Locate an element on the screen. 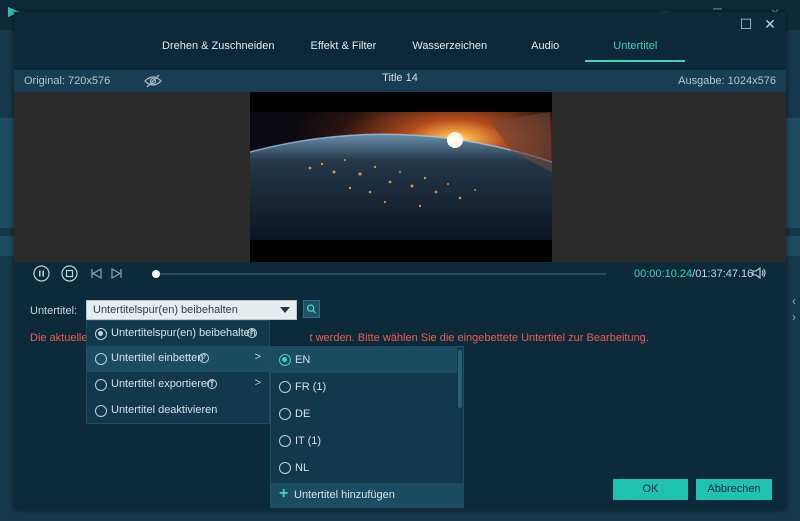 This screenshot has height=521, width=800. pause-icon is located at coordinates (41, 273).